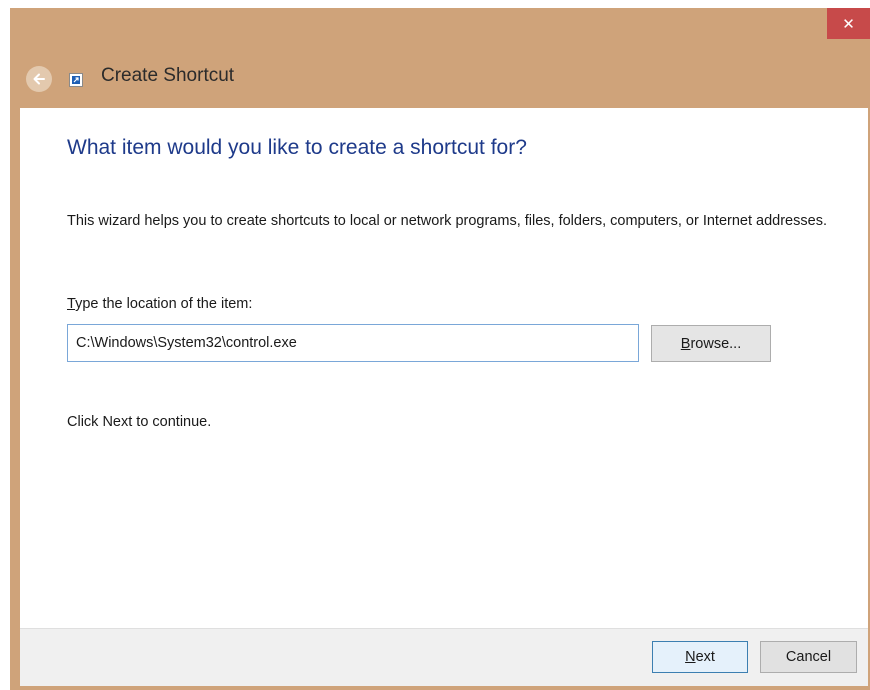 Image resolution: width=870 pixels, height=690 pixels. I want to click on next-button: Next, so click(700, 657).